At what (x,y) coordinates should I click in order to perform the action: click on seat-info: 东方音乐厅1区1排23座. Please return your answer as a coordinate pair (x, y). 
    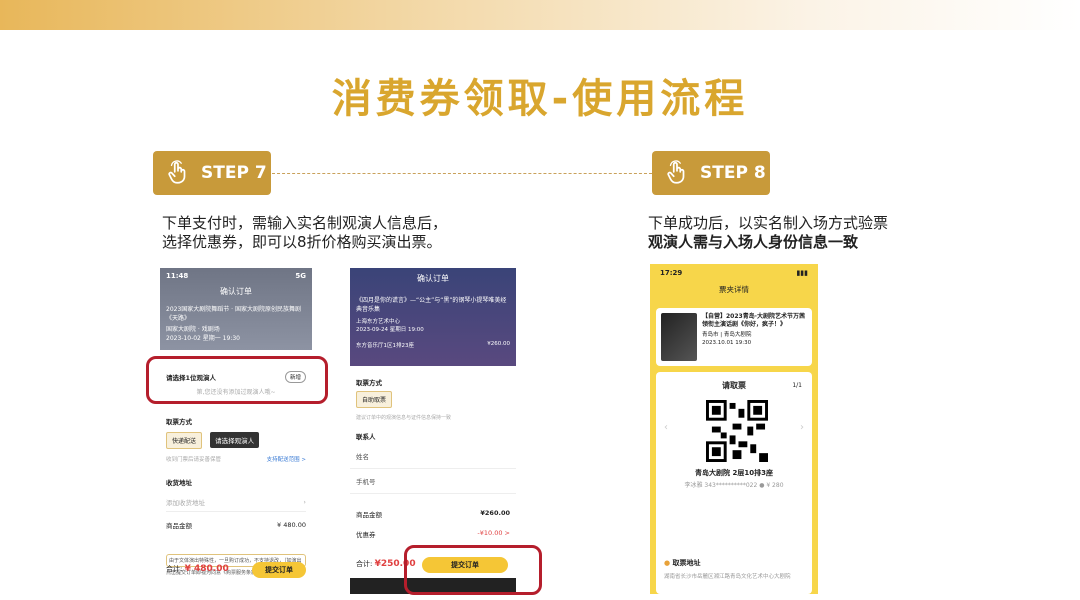
    Looking at the image, I should click on (385, 346).